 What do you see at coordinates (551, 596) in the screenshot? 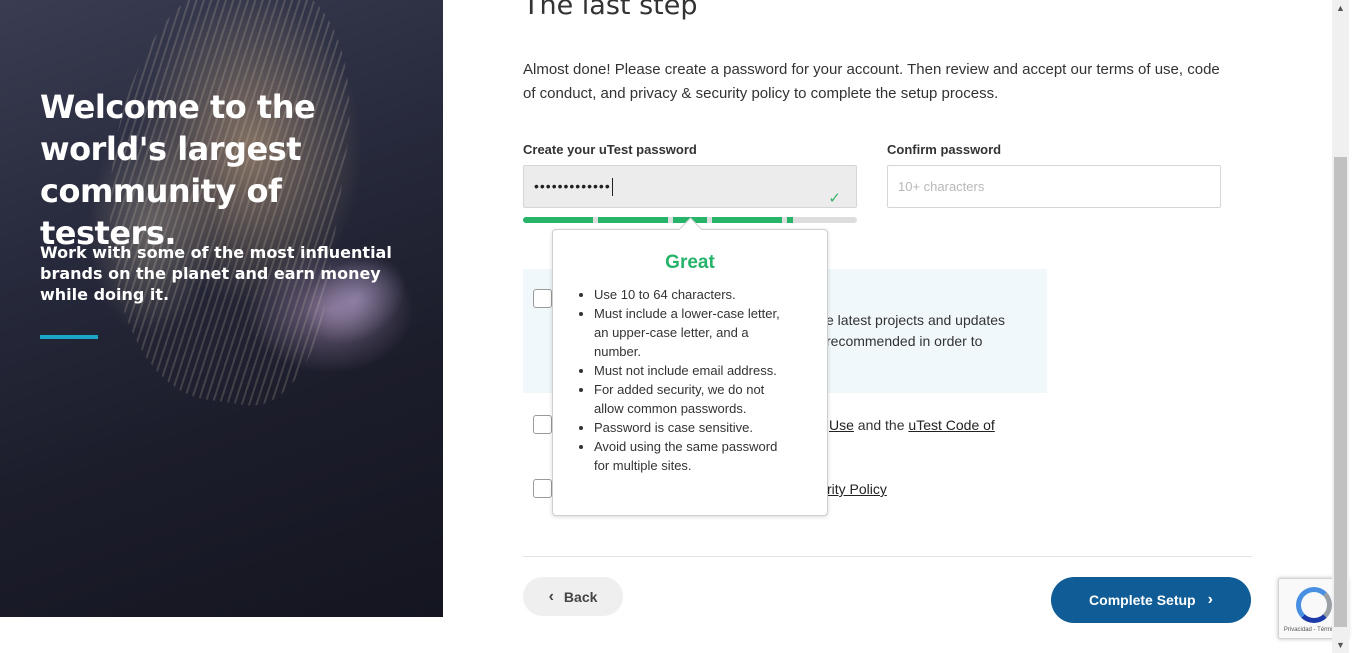
I see `chevron-left-icon: ‹` at bounding box center [551, 596].